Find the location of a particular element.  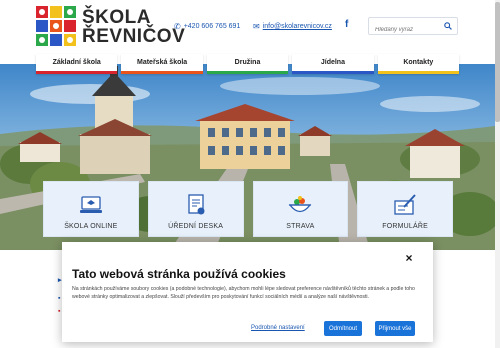

logo-line-2: ŘEVNIČOV is located at coordinates (134, 36).